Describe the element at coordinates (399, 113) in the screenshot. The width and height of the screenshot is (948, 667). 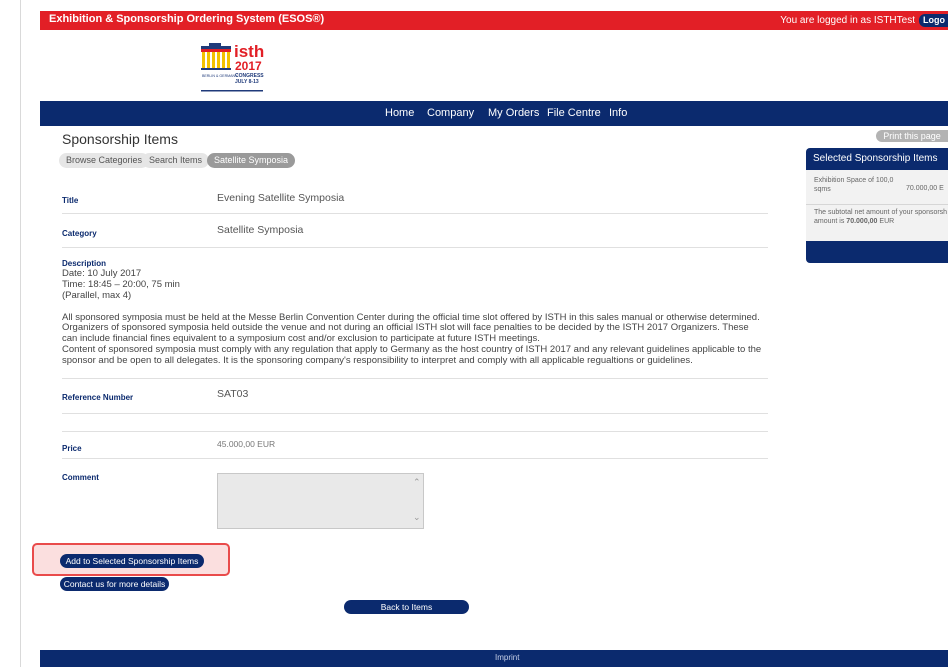
I see `nav-home: Home` at that location.